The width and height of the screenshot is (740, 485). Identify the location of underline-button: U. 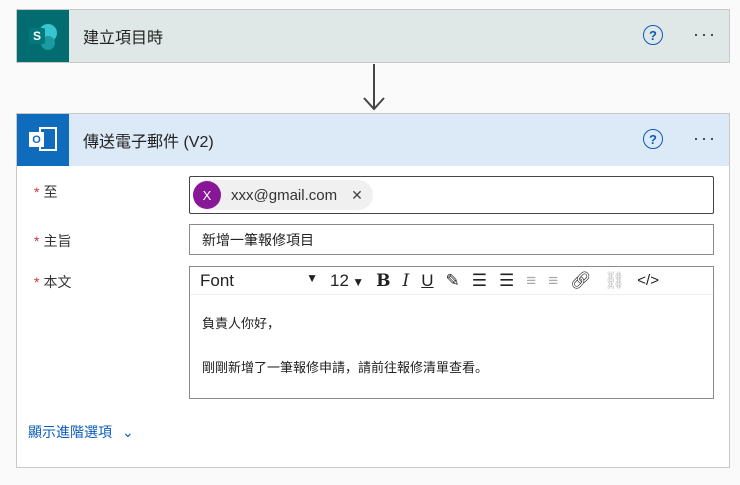
(427, 281).